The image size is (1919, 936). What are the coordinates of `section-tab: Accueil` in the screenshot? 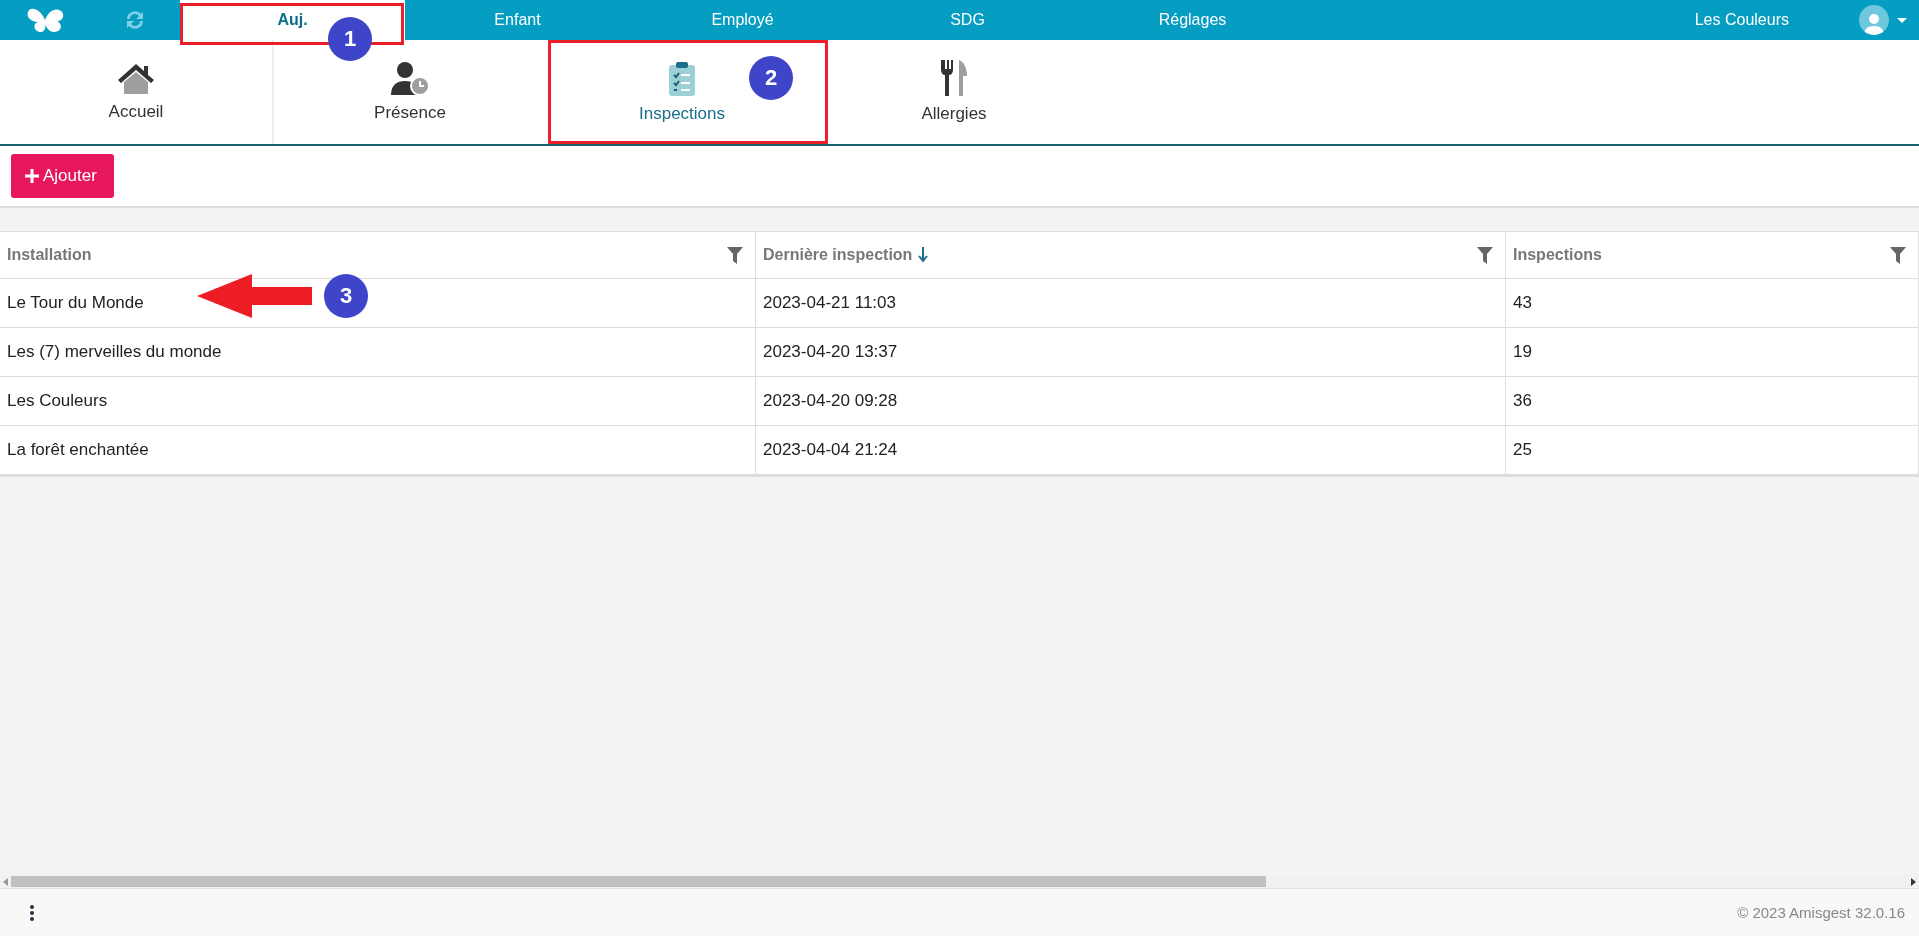 It's located at (136, 92).